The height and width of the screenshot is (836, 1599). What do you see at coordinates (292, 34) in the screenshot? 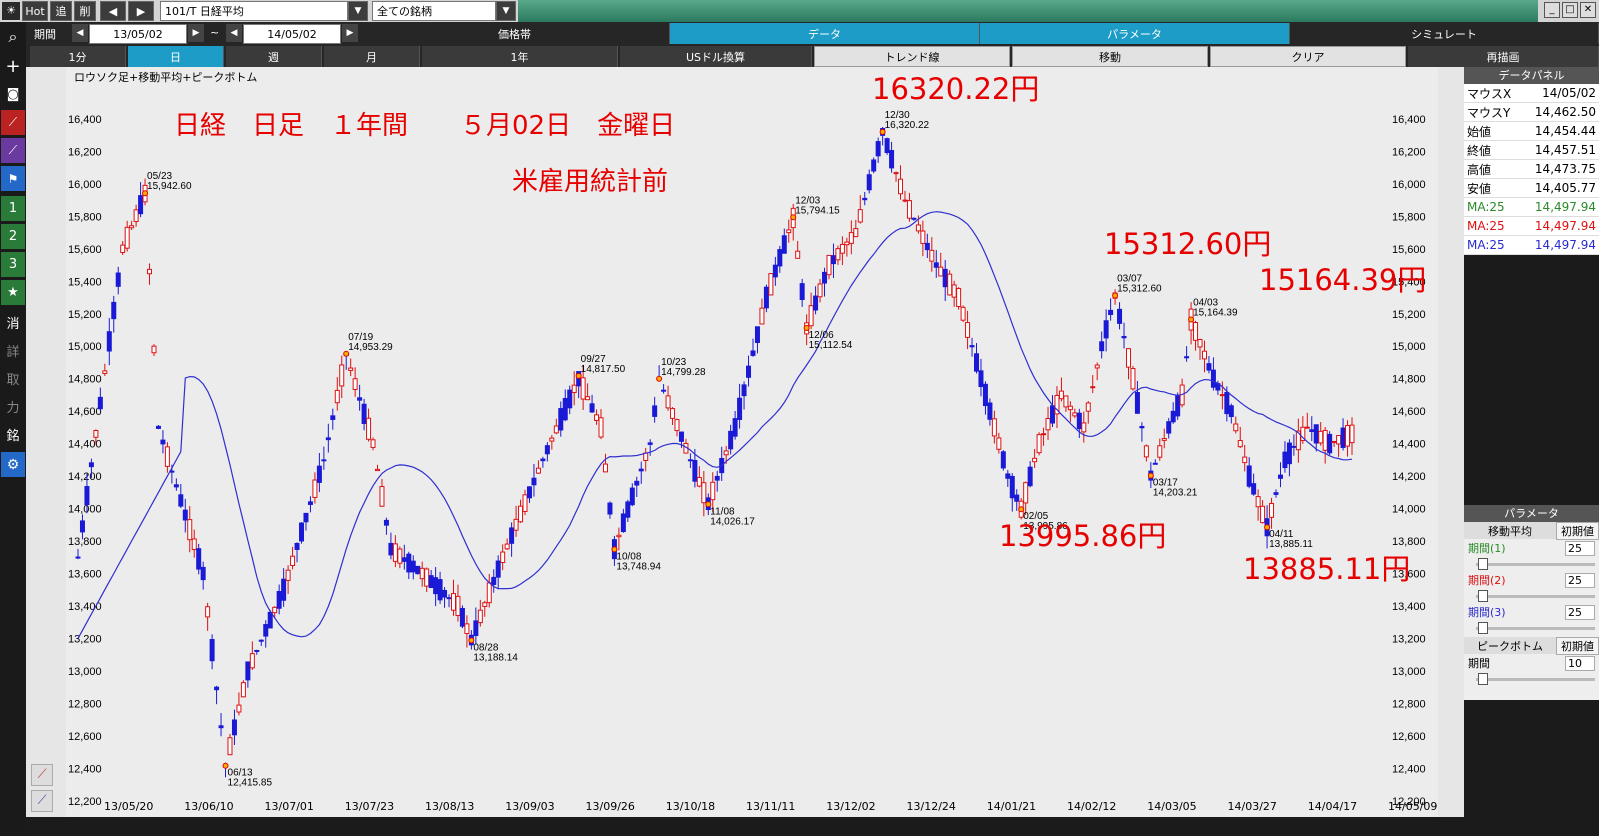
I see `to-date-field: 14/05/02` at bounding box center [292, 34].